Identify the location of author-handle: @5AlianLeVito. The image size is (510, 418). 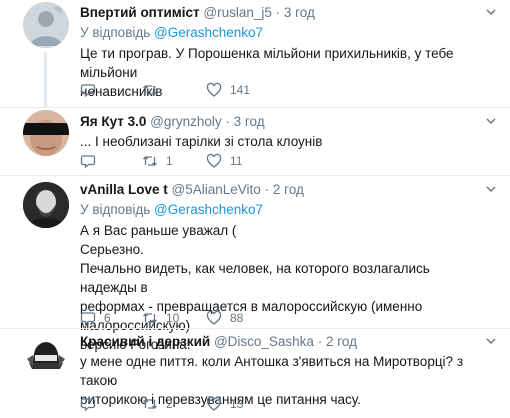
(216, 189).